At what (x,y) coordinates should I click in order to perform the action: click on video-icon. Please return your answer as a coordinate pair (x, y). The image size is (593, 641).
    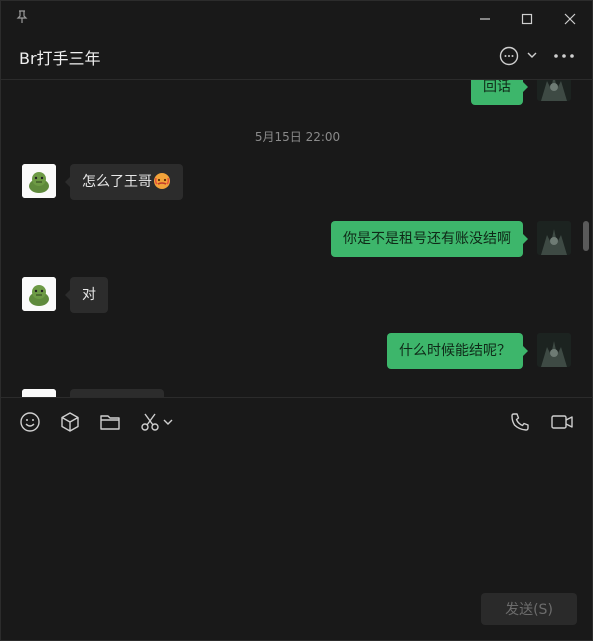
    Looking at the image, I should click on (562, 422).